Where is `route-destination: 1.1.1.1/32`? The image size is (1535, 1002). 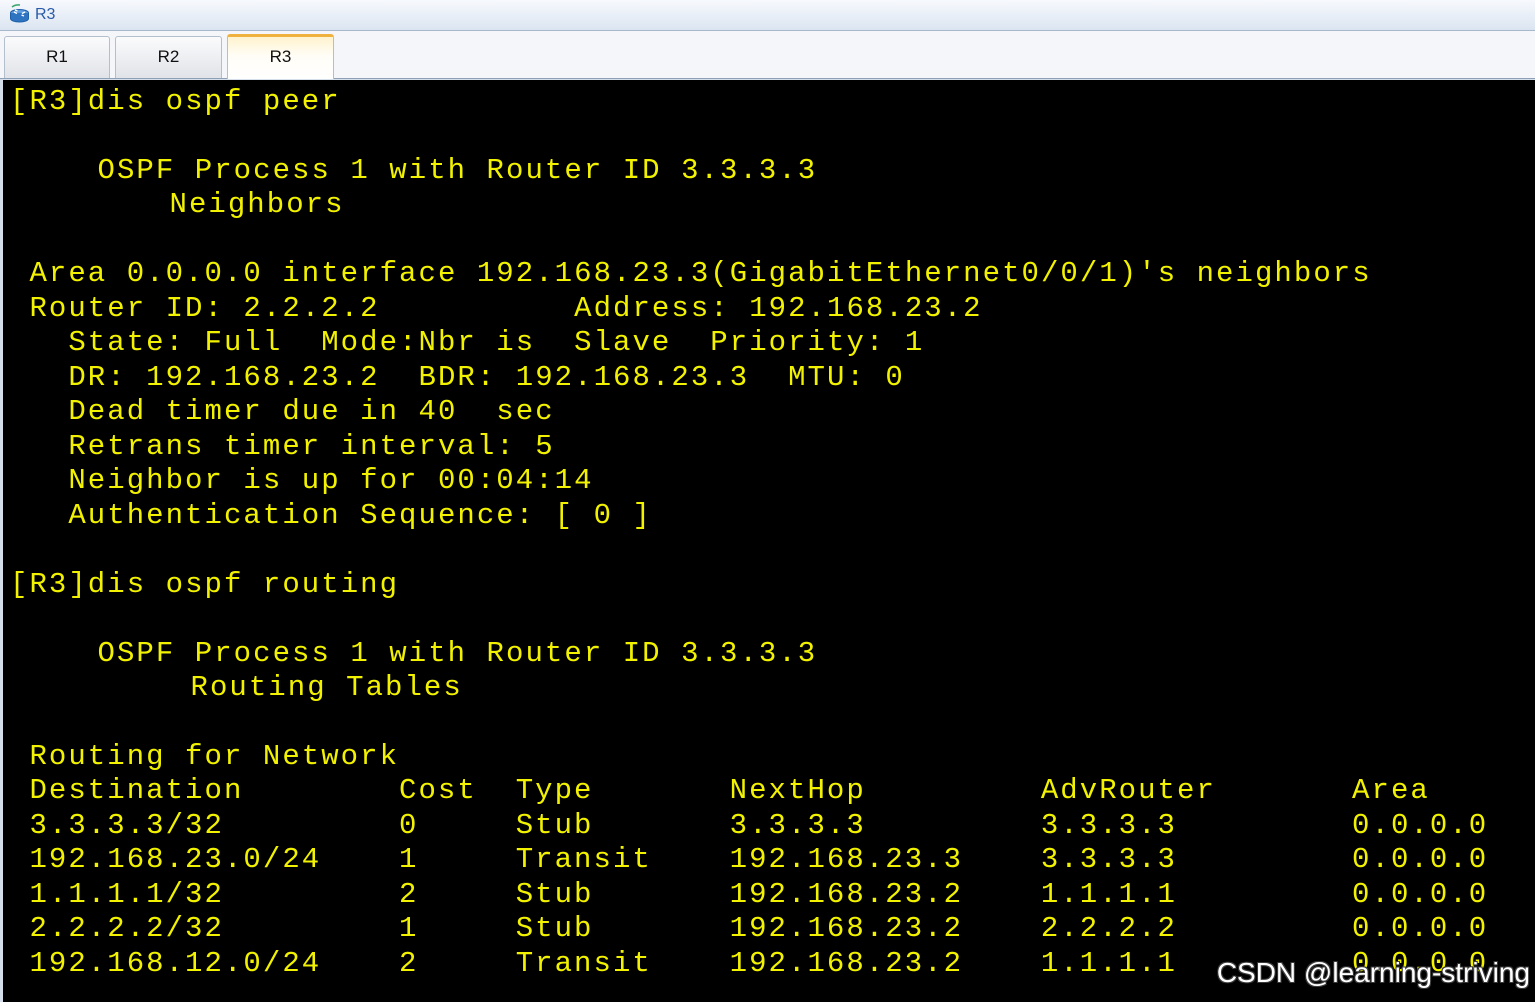
route-destination: 1.1.1.1/32 is located at coordinates (126, 894).